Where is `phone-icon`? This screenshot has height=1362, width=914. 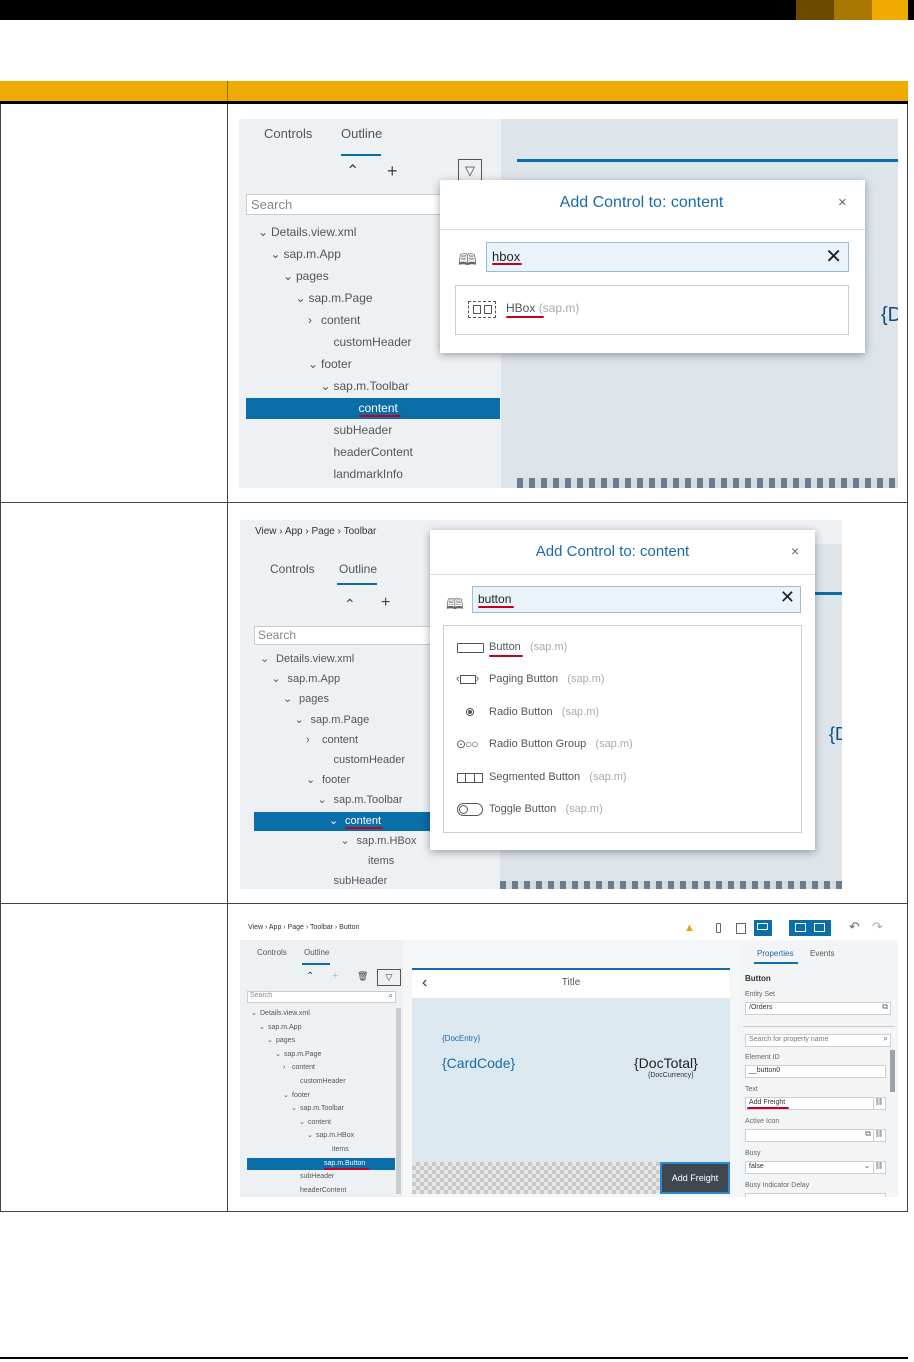
phone-icon is located at coordinates (718, 928).